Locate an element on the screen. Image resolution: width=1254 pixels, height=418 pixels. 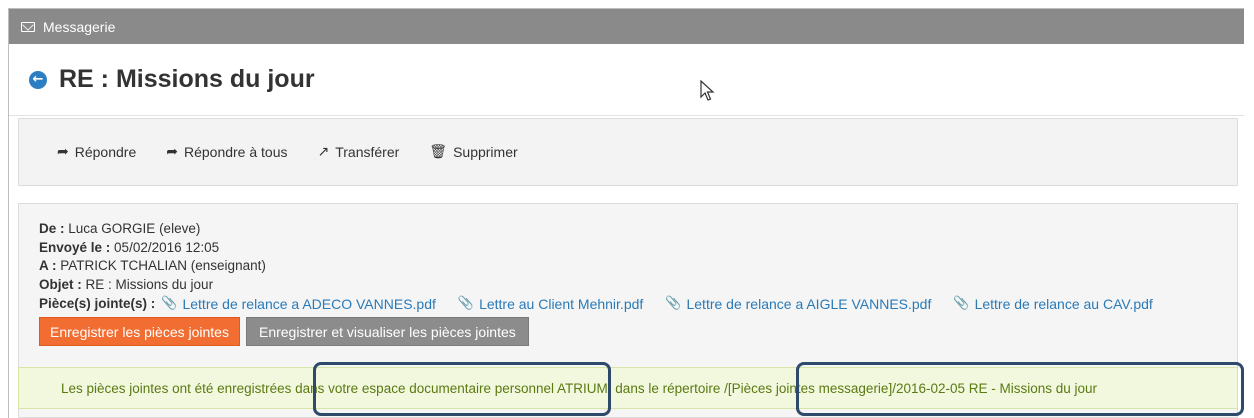
reply-button: ➦ Répondre is located at coordinates (96, 152).